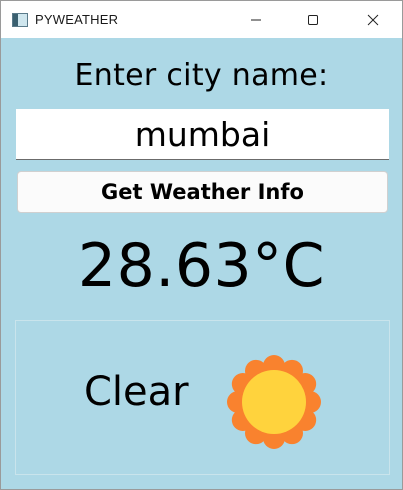 Image resolution: width=403 pixels, height=490 pixels. I want to click on close-icon, so click(373, 19).